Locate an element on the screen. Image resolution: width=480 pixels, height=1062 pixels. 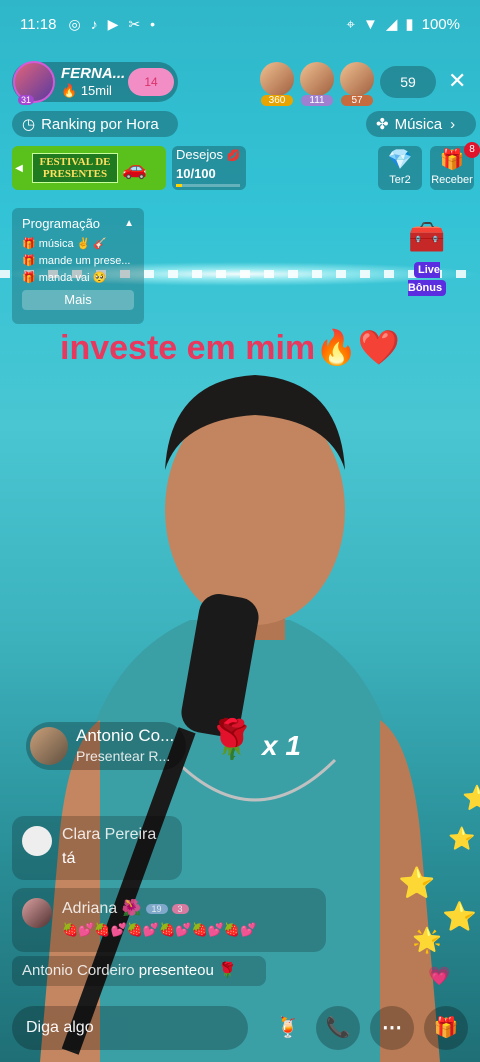
commenter-name: Adriana 🌺 19 3 is located at coordinates (125, 908).